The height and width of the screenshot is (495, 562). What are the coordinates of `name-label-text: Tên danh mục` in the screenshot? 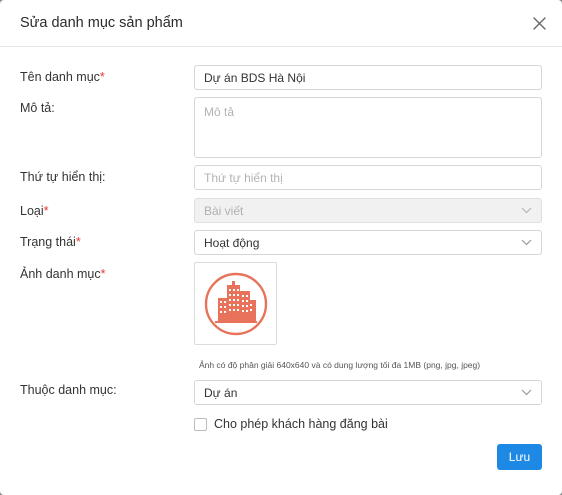 It's located at (60, 77).